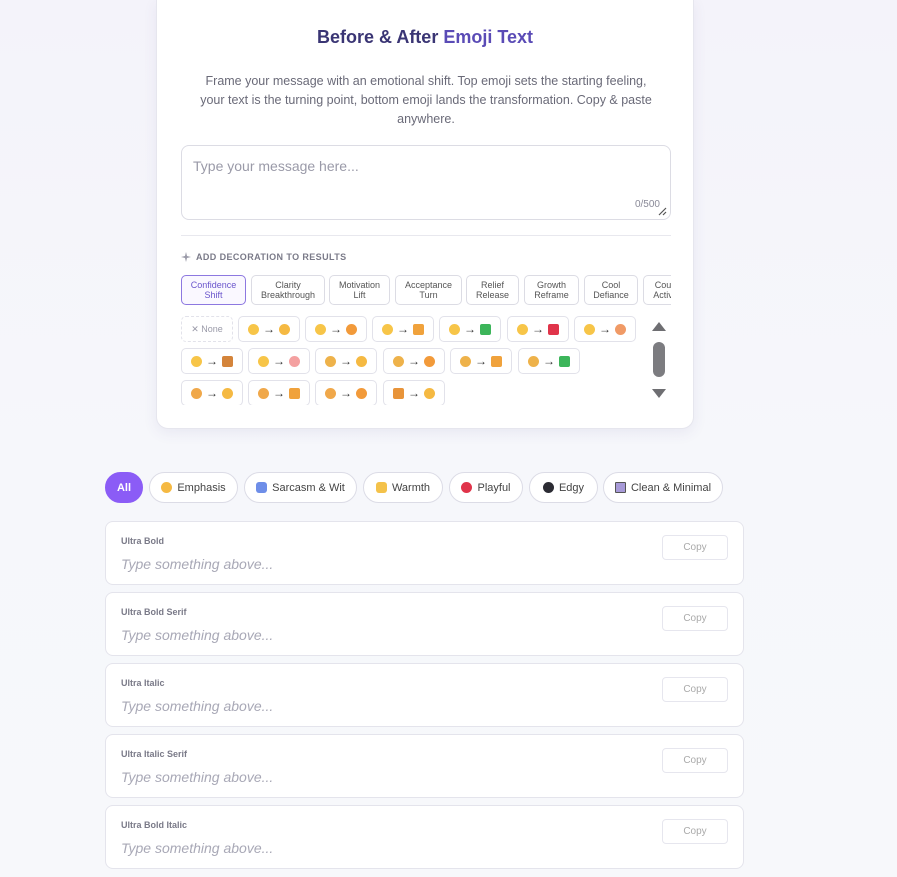  I want to click on filter-all: All, so click(124, 487).